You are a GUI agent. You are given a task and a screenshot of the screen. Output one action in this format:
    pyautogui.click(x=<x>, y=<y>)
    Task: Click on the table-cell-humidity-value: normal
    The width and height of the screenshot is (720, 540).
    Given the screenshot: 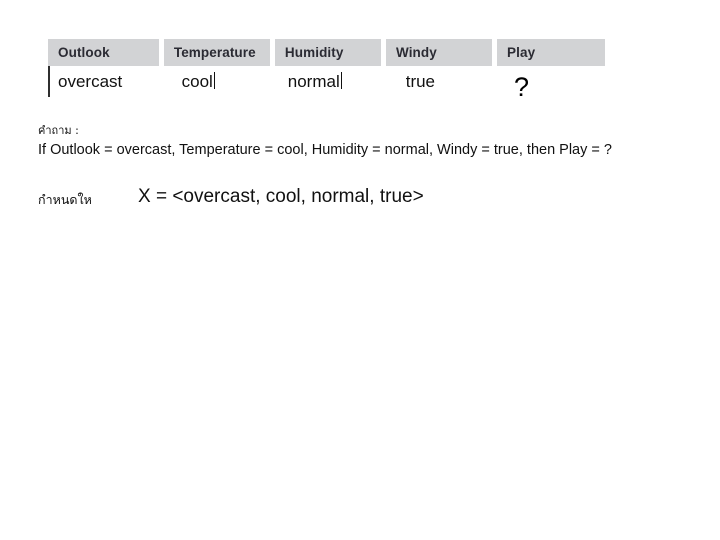 What is the action you would take?
    pyautogui.click(x=313, y=81)
    